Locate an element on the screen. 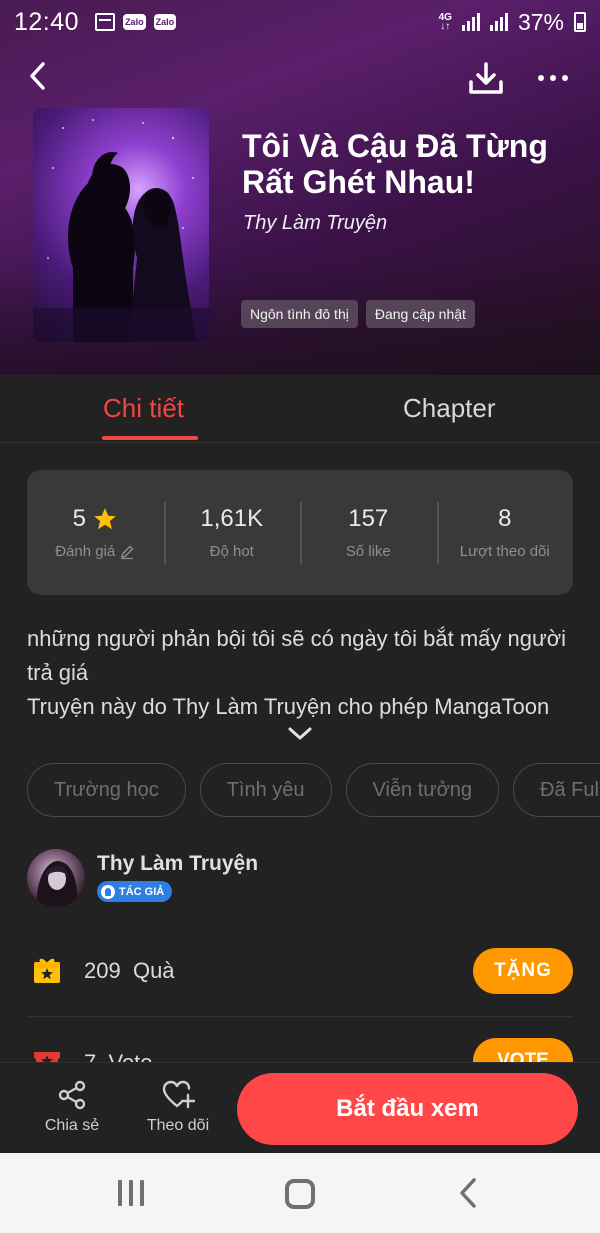  share-button: Chia sẻ is located at coordinates (72, 1107).